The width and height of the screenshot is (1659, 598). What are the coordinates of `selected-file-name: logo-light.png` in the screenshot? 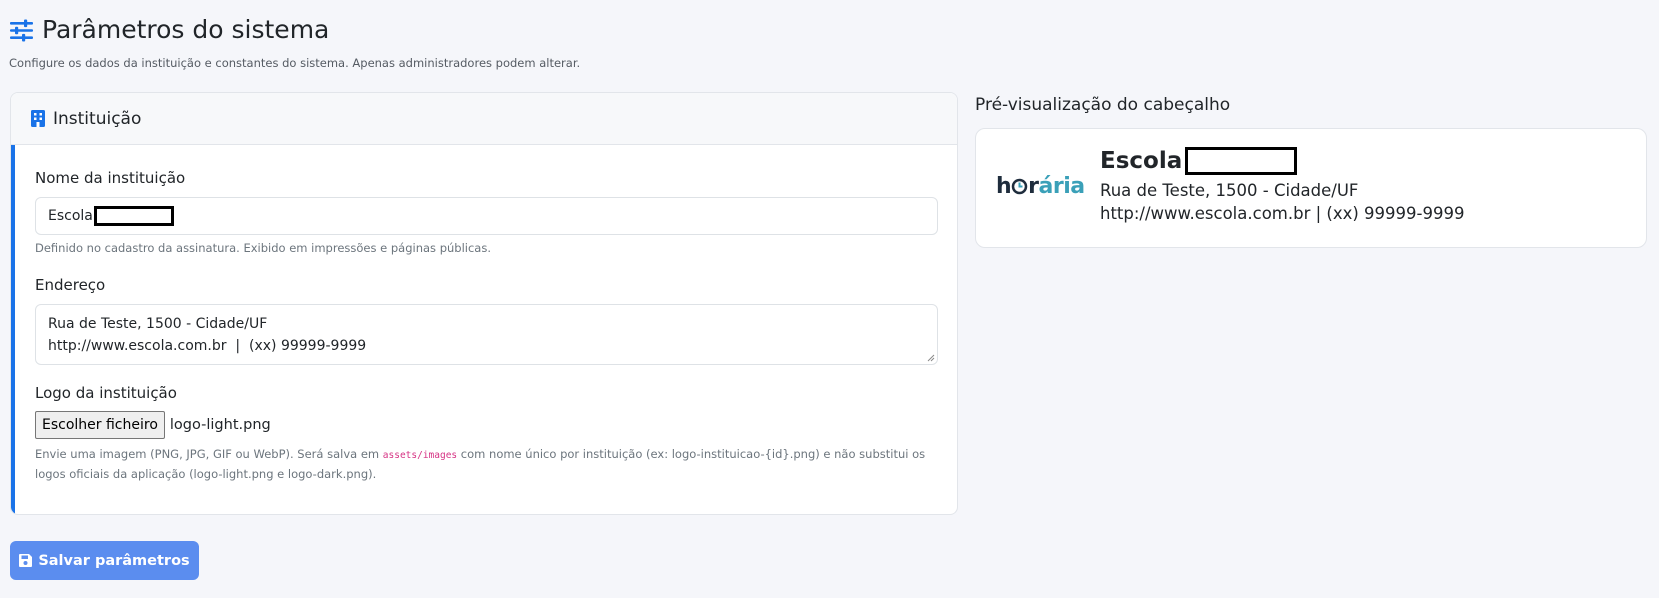 It's located at (220, 425).